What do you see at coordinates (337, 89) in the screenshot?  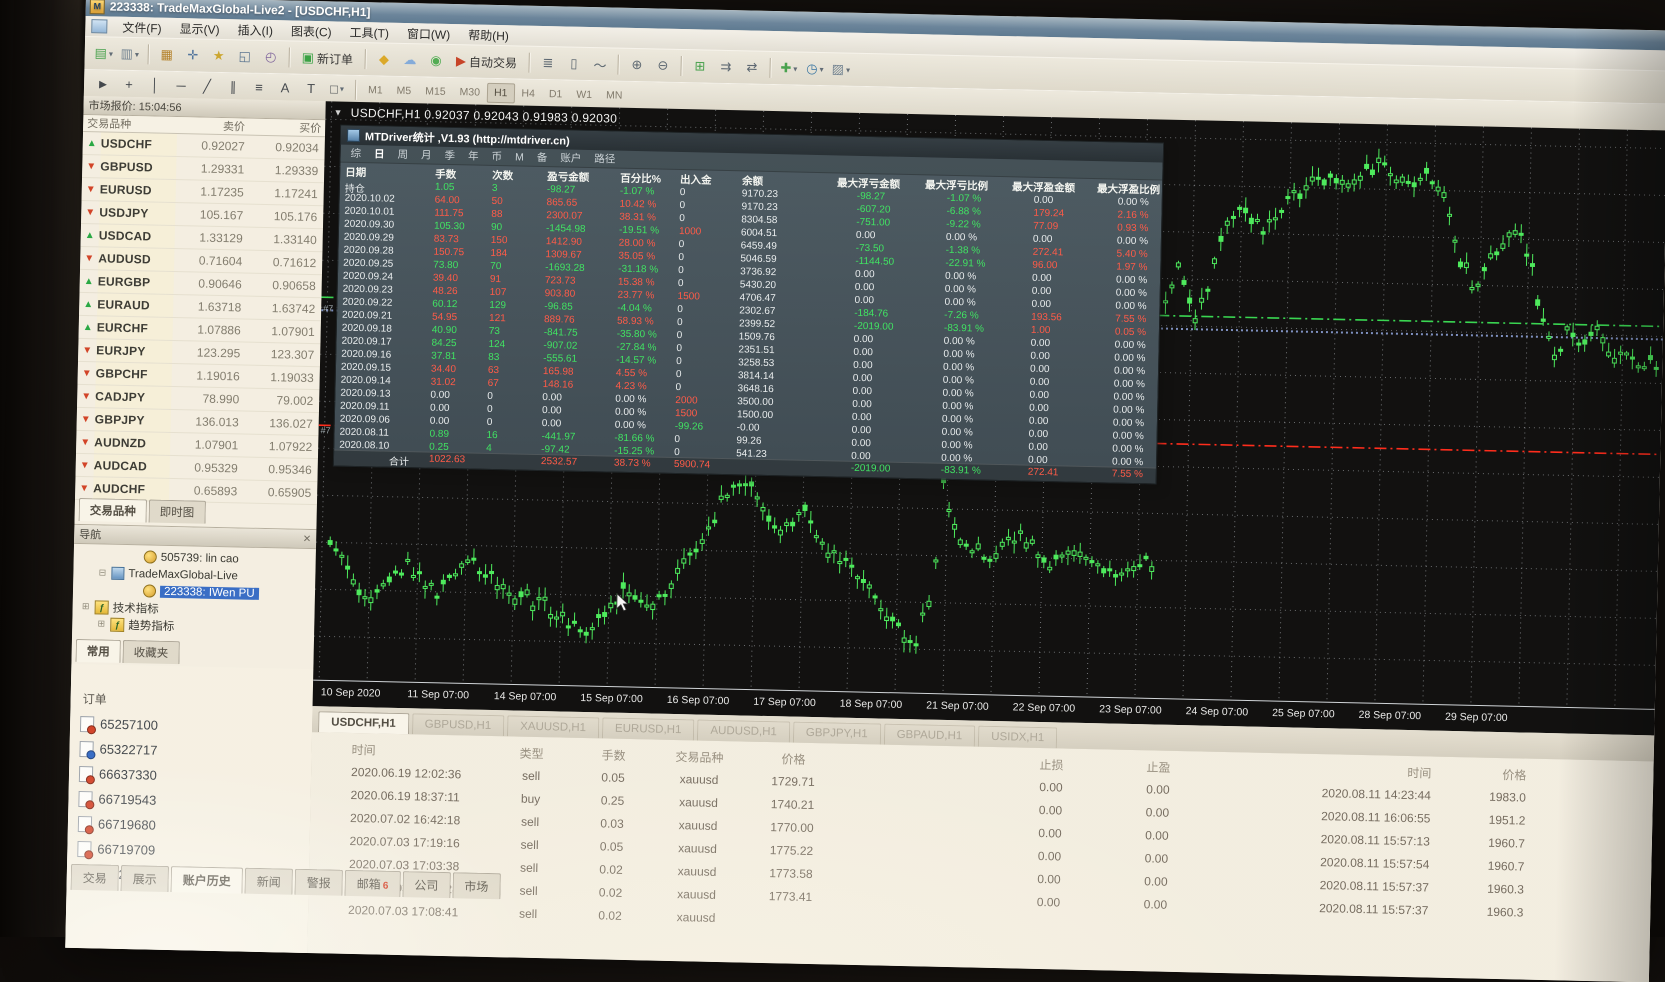 I see `shapes-tool-icon: □▾` at bounding box center [337, 89].